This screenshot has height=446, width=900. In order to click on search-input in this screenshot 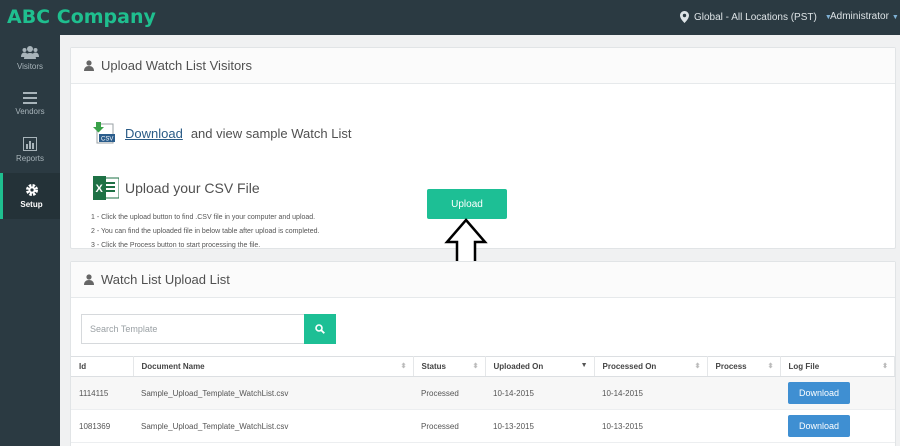, I will do `click(192, 329)`.